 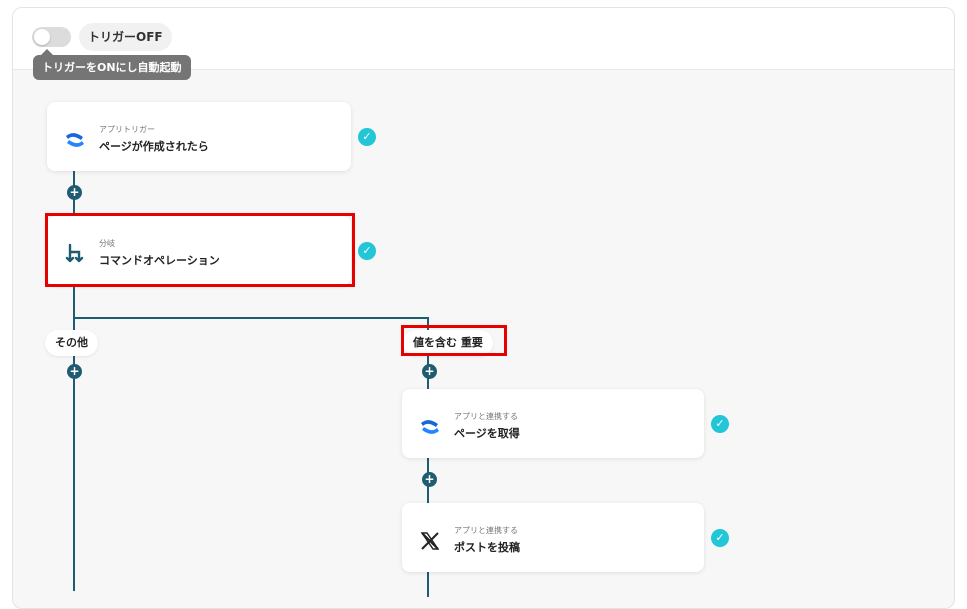 What do you see at coordinates (553, 537) in the screenshot?
I see `step-card-post: アプリと連携する ポストを投稿` at bounding box center [553, 537].